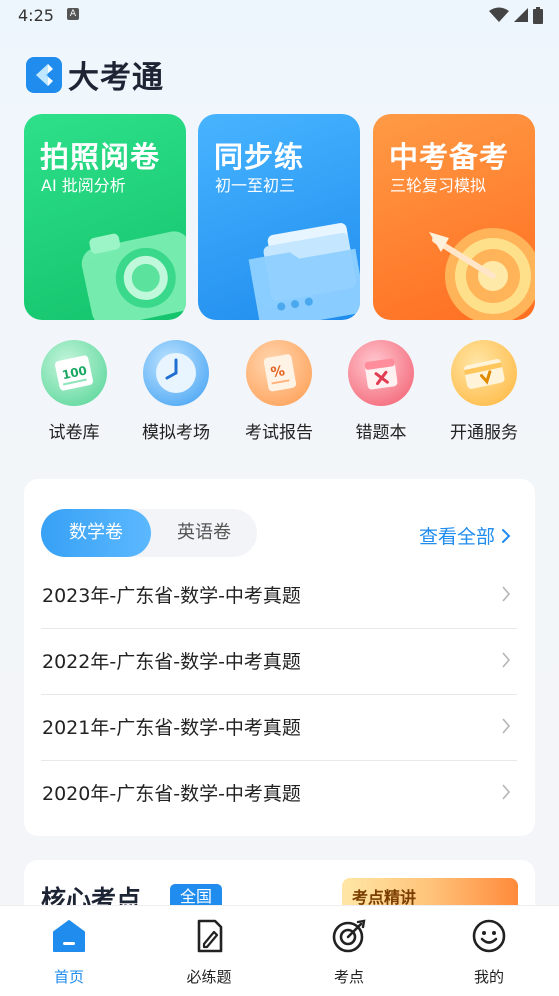 Image resolution: width=559 pixels, height=996 pixels. What do you see at coordinates (381, 373) in the screenshot?
I see `calendar-x-icon` at bounding box center [381, 373].